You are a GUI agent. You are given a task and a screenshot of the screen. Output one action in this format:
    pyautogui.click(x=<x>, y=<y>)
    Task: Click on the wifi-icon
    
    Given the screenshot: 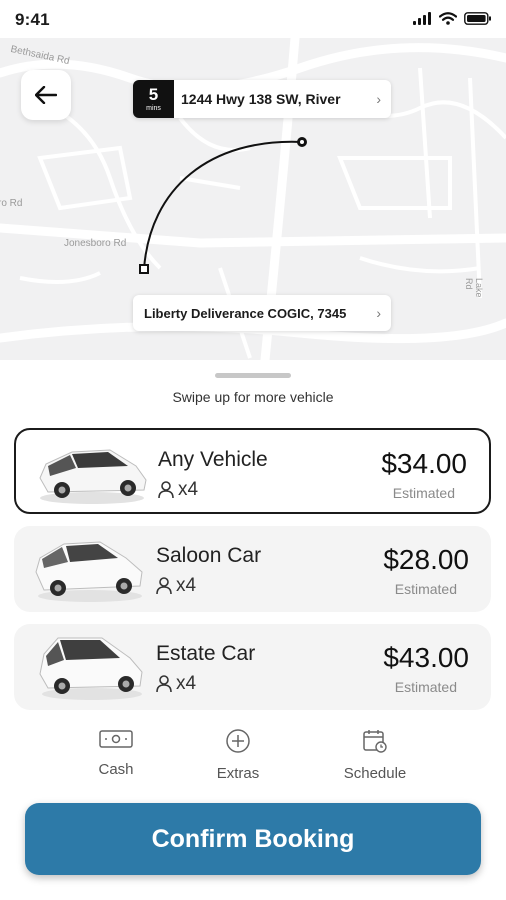 What is the action you would take?
    pyautogui.click(x=448, y=18)
    